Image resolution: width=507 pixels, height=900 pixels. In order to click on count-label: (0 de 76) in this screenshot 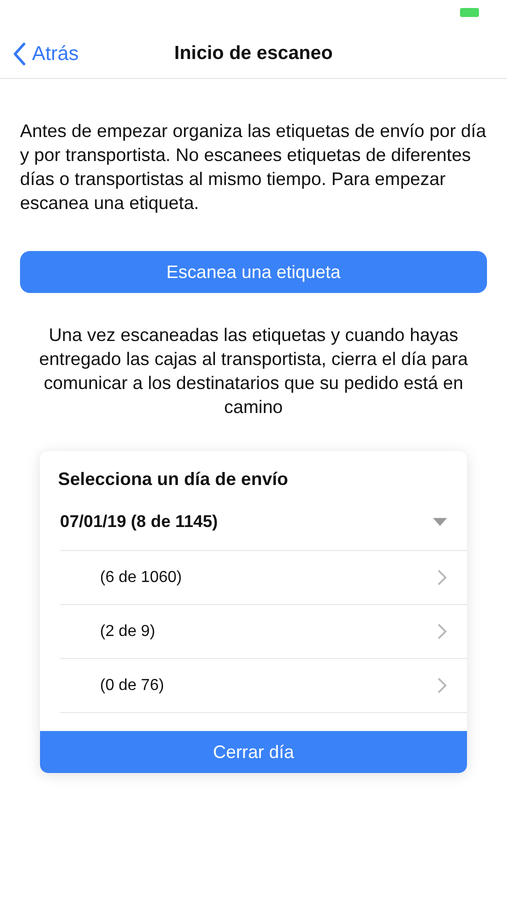, I will do `click(132, 685)`.